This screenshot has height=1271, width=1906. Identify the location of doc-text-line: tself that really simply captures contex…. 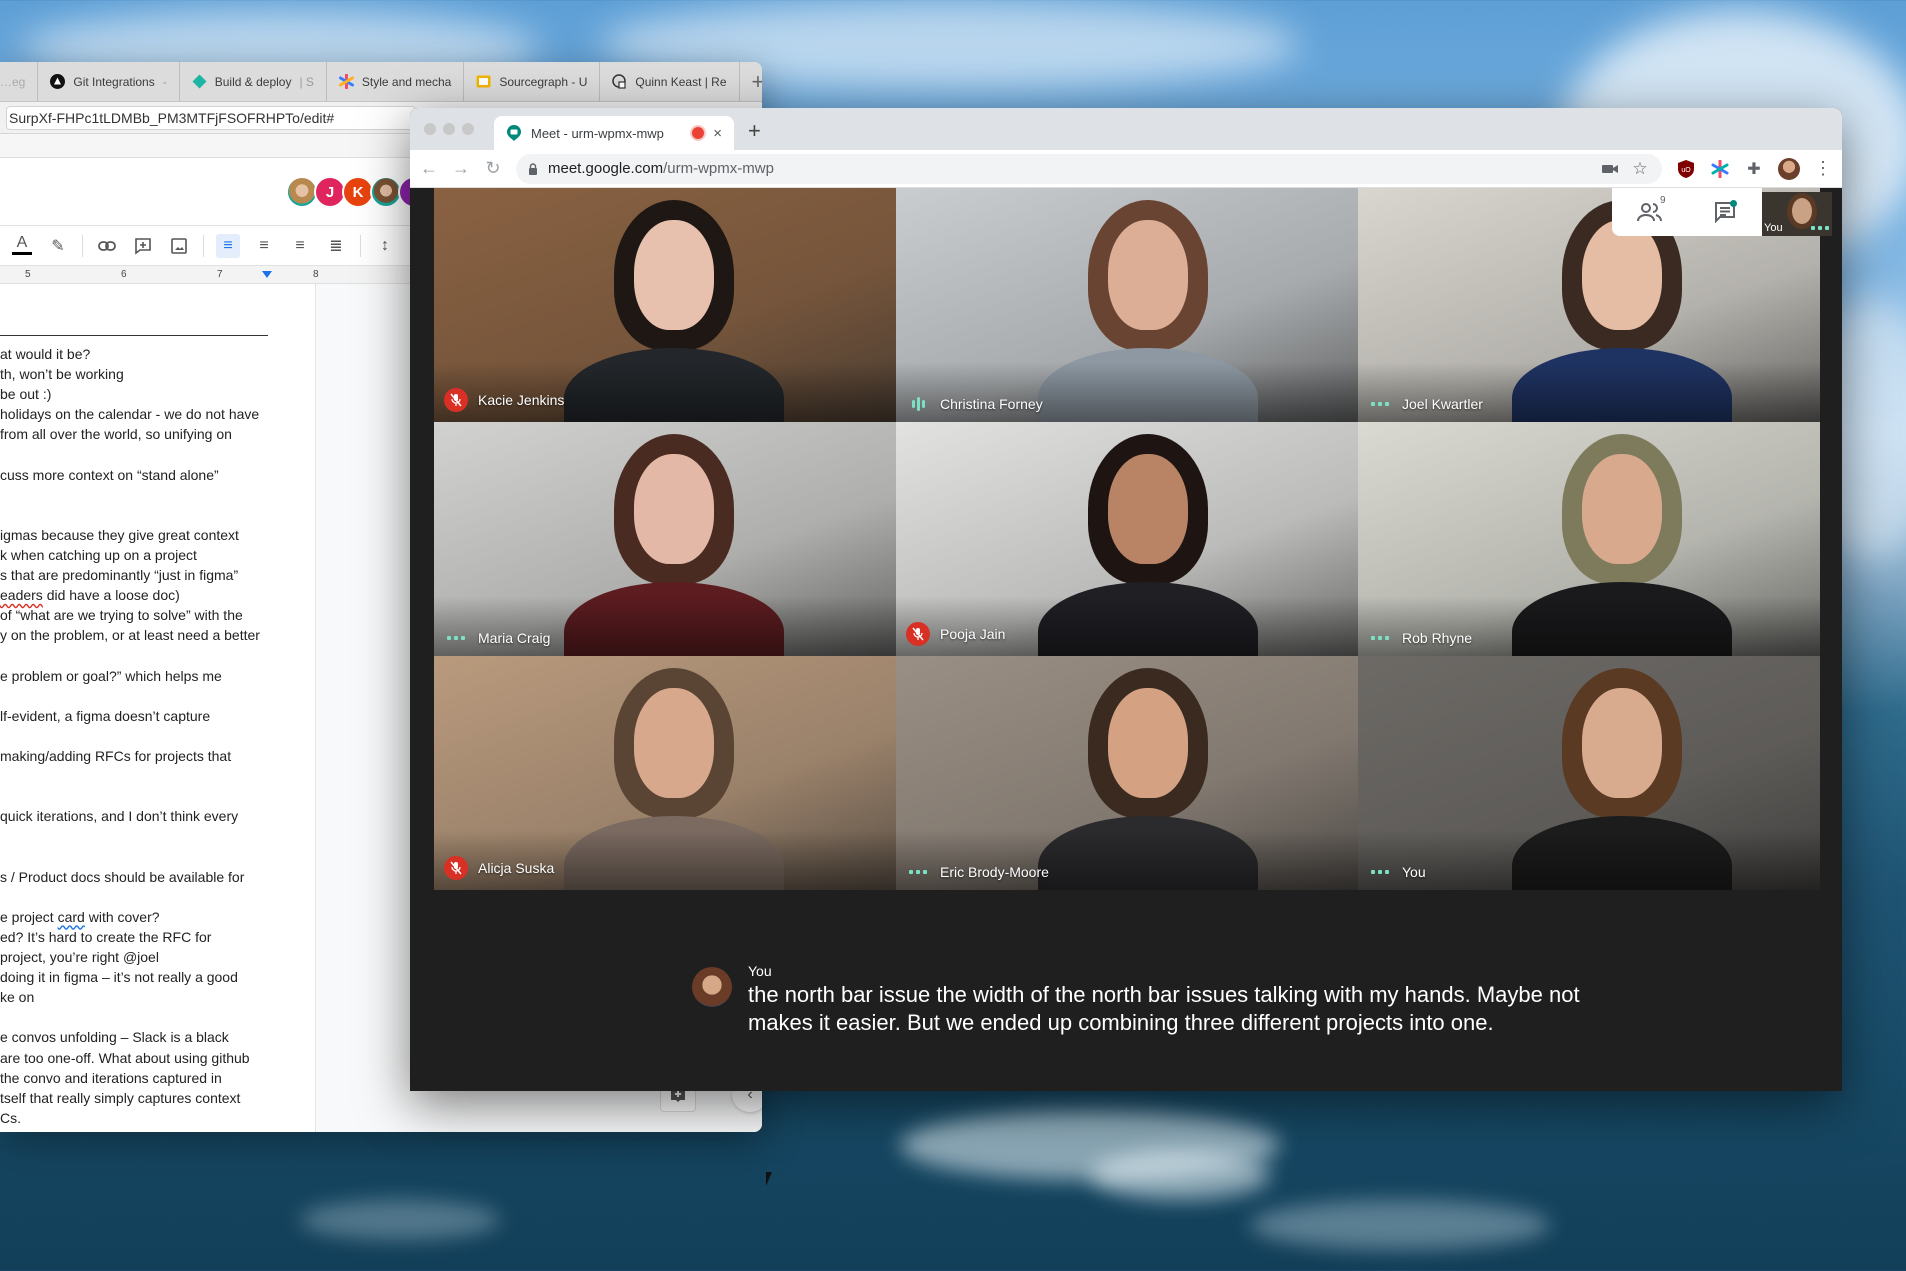
(120, 1097).